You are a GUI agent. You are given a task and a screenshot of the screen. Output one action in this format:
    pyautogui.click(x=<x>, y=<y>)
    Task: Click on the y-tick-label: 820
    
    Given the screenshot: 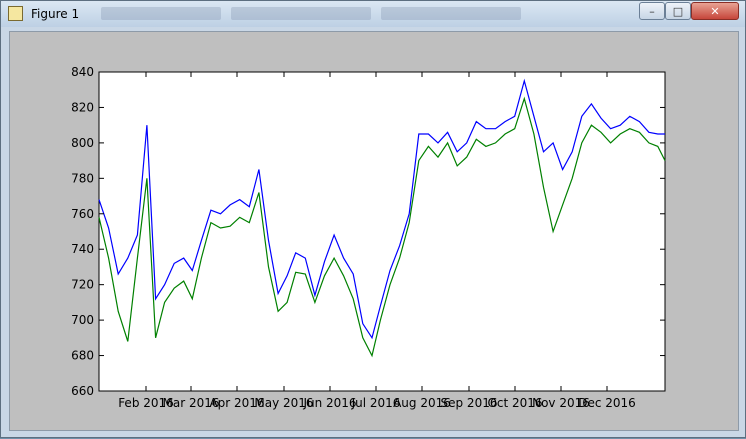 What is the action you would take?
    pyautogui.click(x=82, y=107)
    